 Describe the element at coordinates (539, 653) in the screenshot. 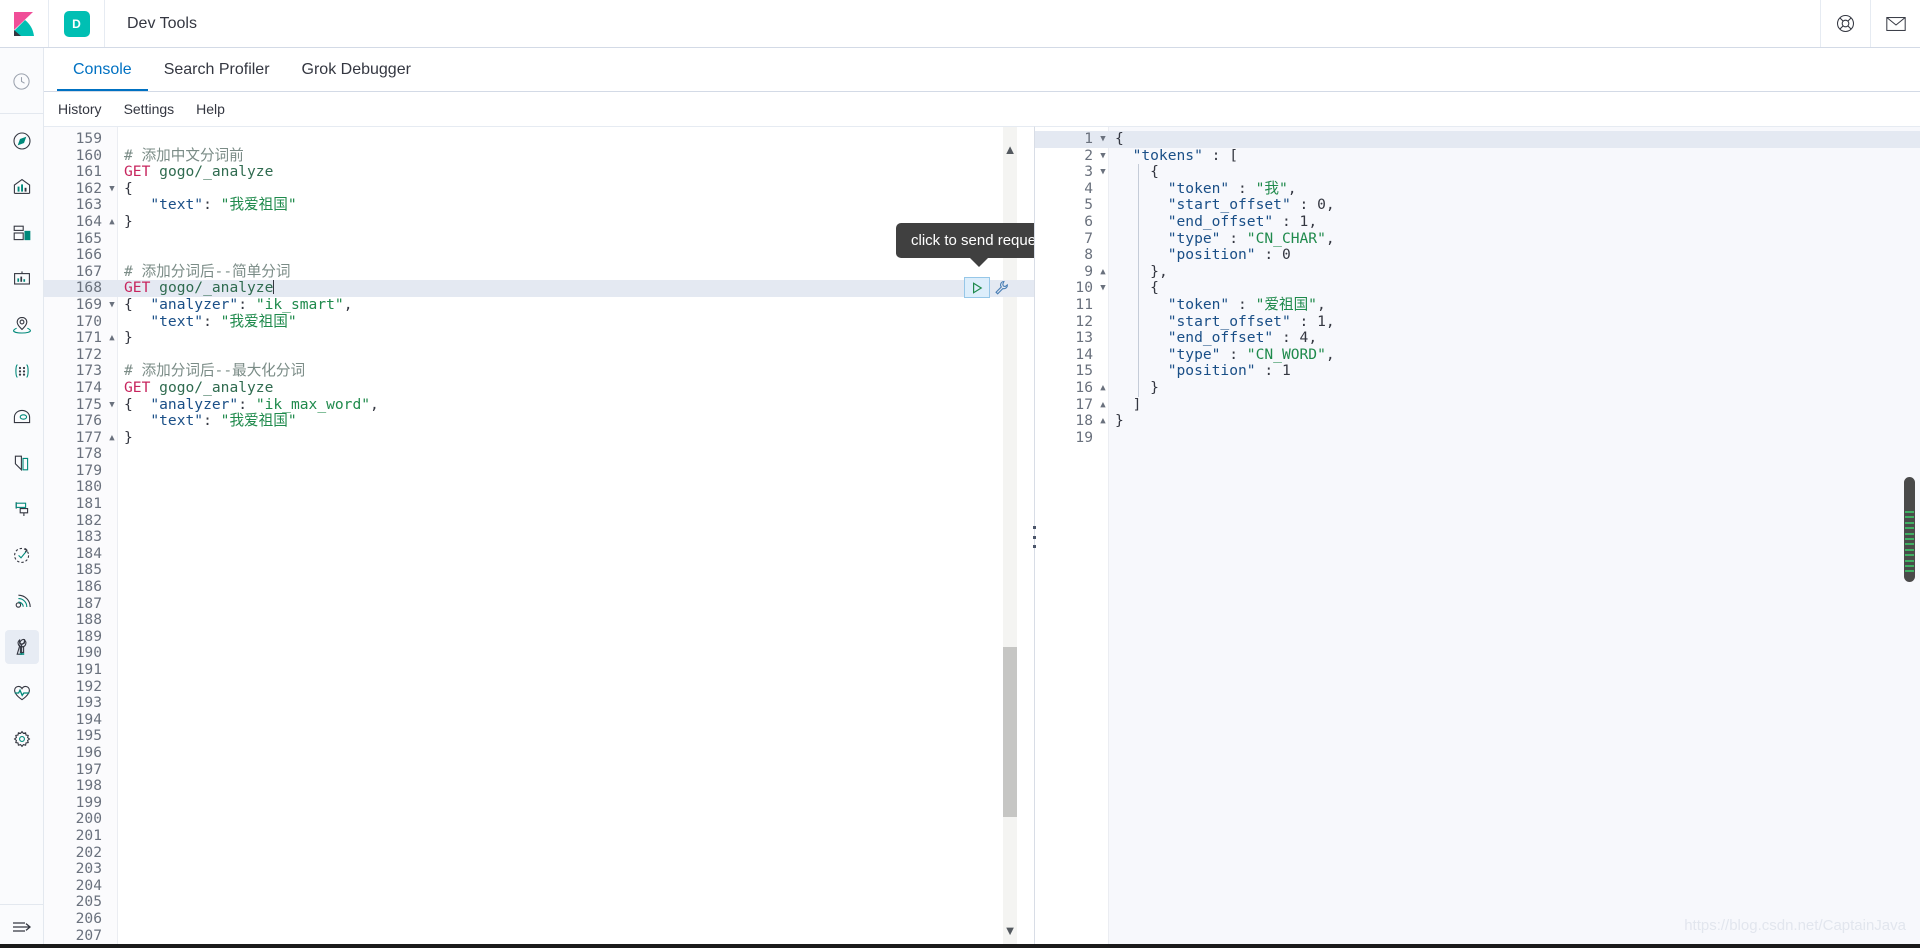

I see `code-line: 190` at that location.